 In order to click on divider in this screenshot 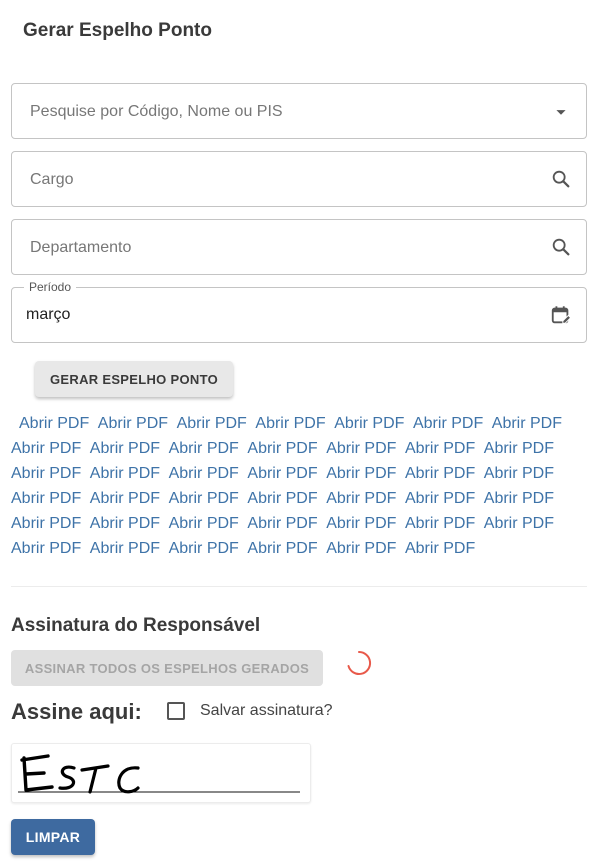, I will do `click(299, 586)`.